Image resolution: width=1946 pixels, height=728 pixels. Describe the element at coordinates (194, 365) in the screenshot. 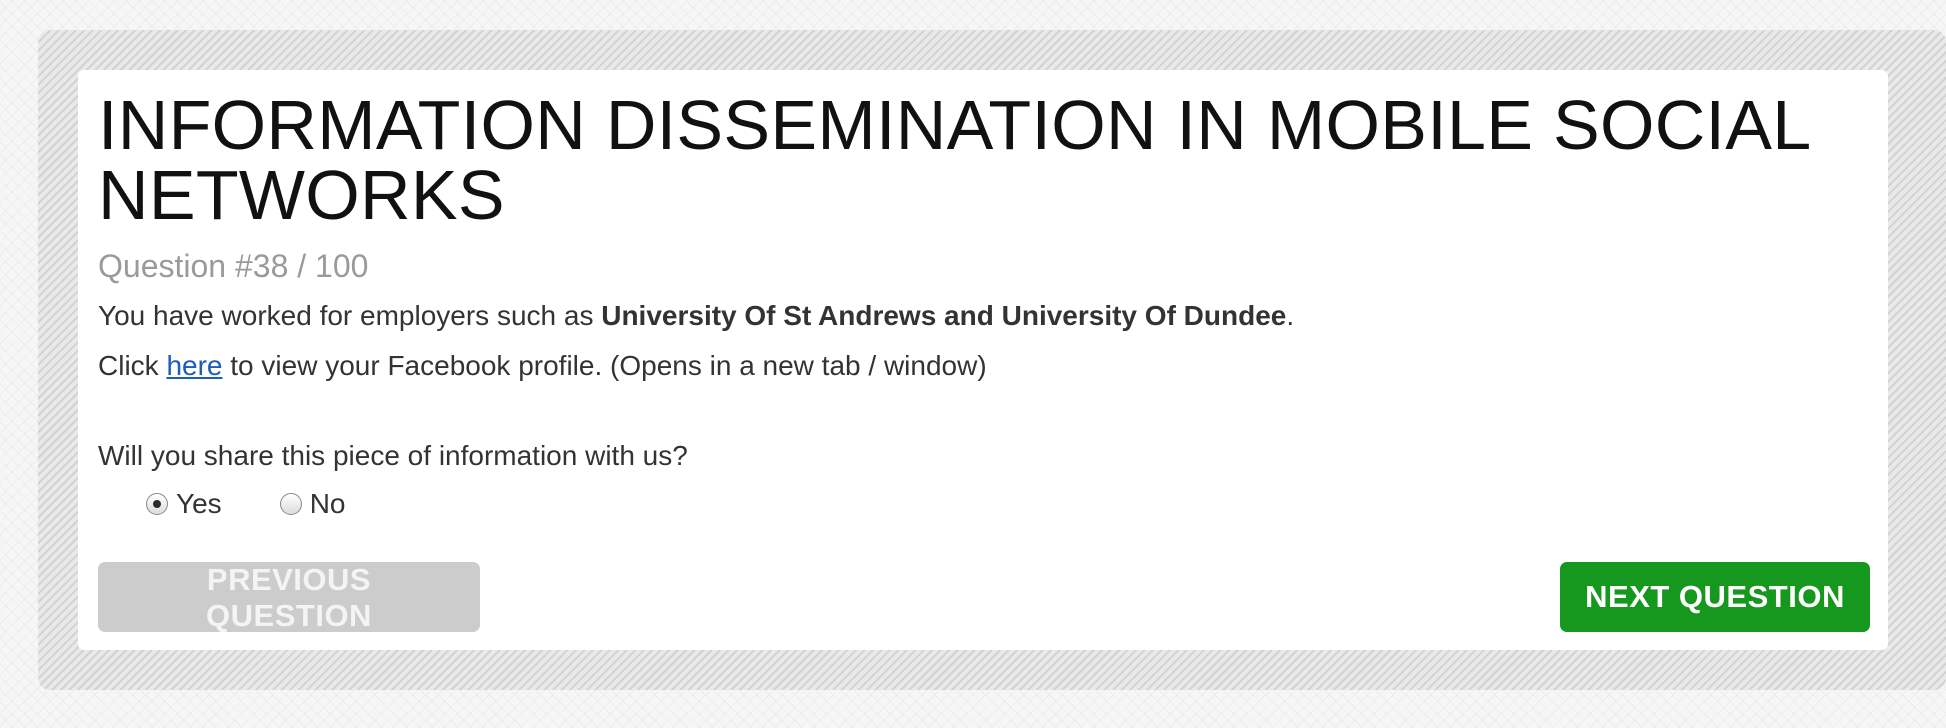

I see `facebook-profile-link: here` at that location.